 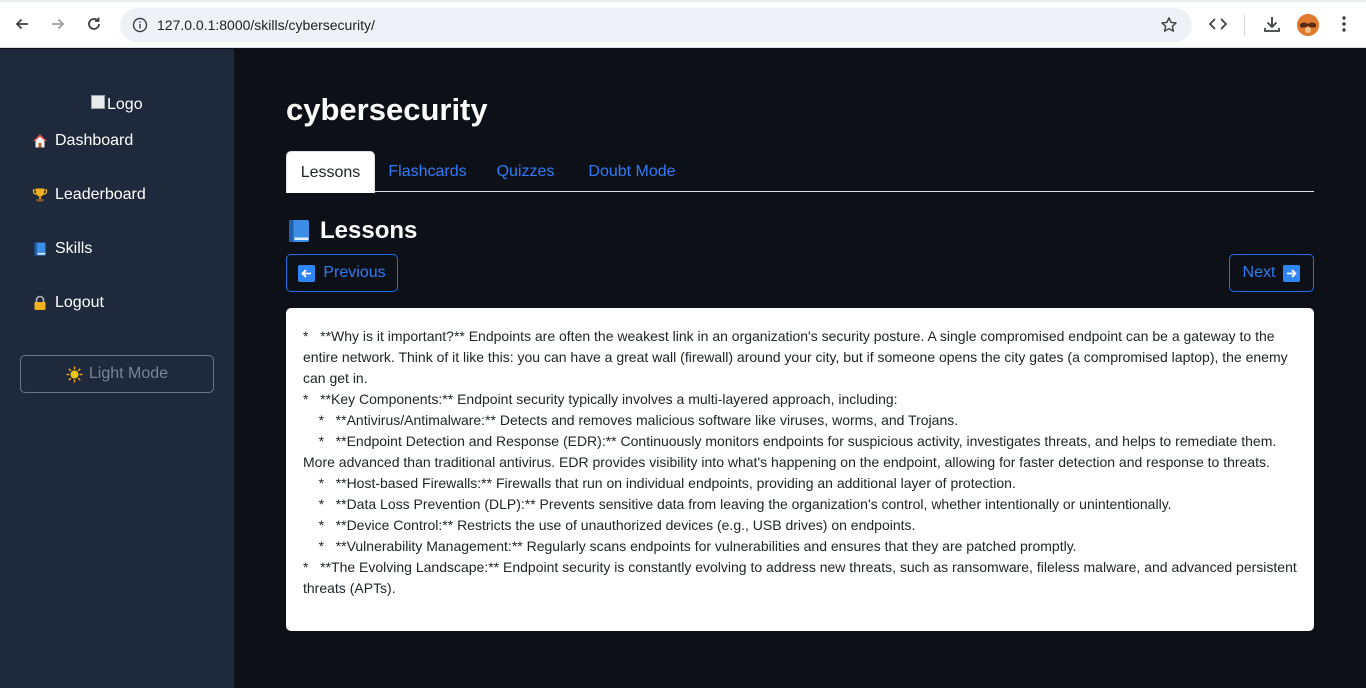 I want to click on next-label: Next, so click(x=1259, y=272).